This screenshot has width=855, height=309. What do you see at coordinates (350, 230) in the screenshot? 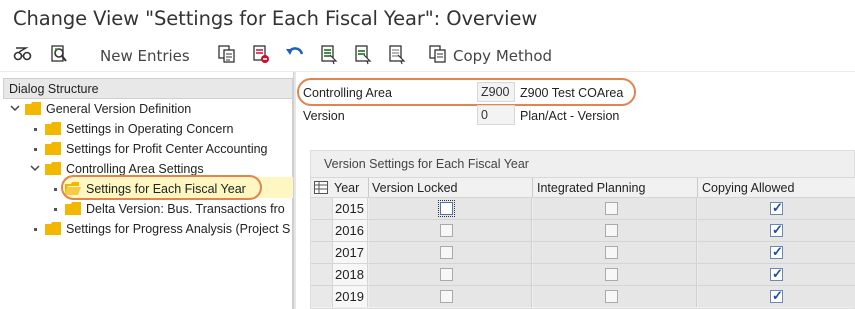
I see `year-cell: 2016` at bounding box center [350, 230].